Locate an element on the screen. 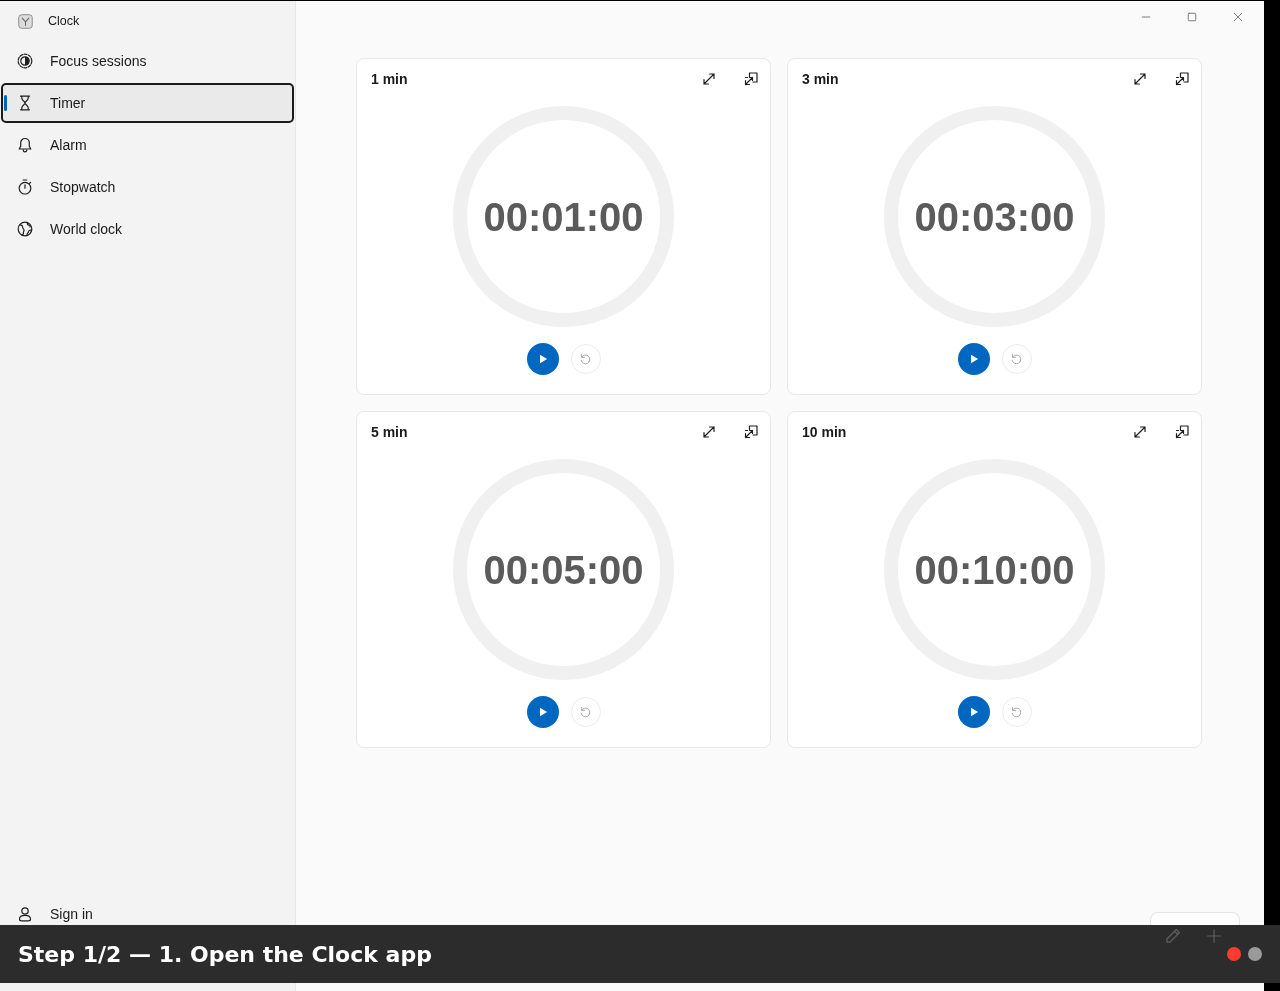 This screenshot has width=1280, height=991. timer-time: 00:10:00 is located at coordinates (994, 569).